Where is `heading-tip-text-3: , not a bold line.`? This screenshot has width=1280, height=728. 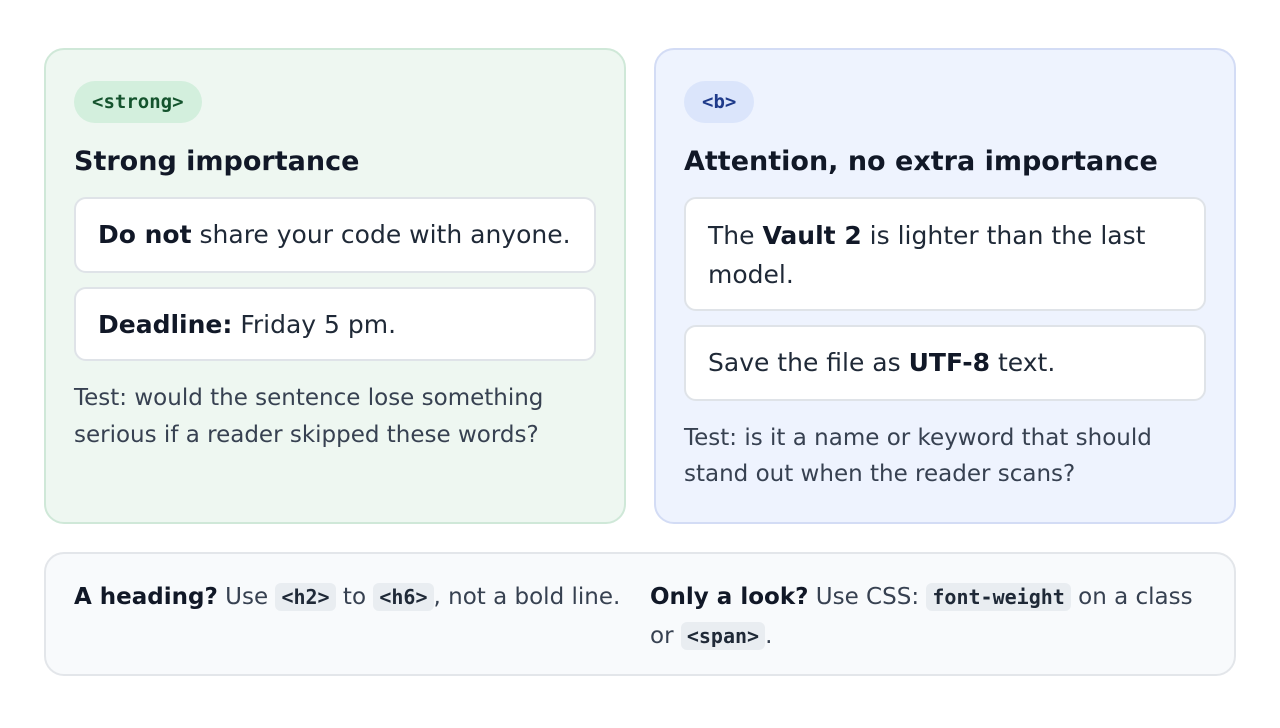 heading-tip-text-3: , not a bold line. is located at coordinates (527, 597).